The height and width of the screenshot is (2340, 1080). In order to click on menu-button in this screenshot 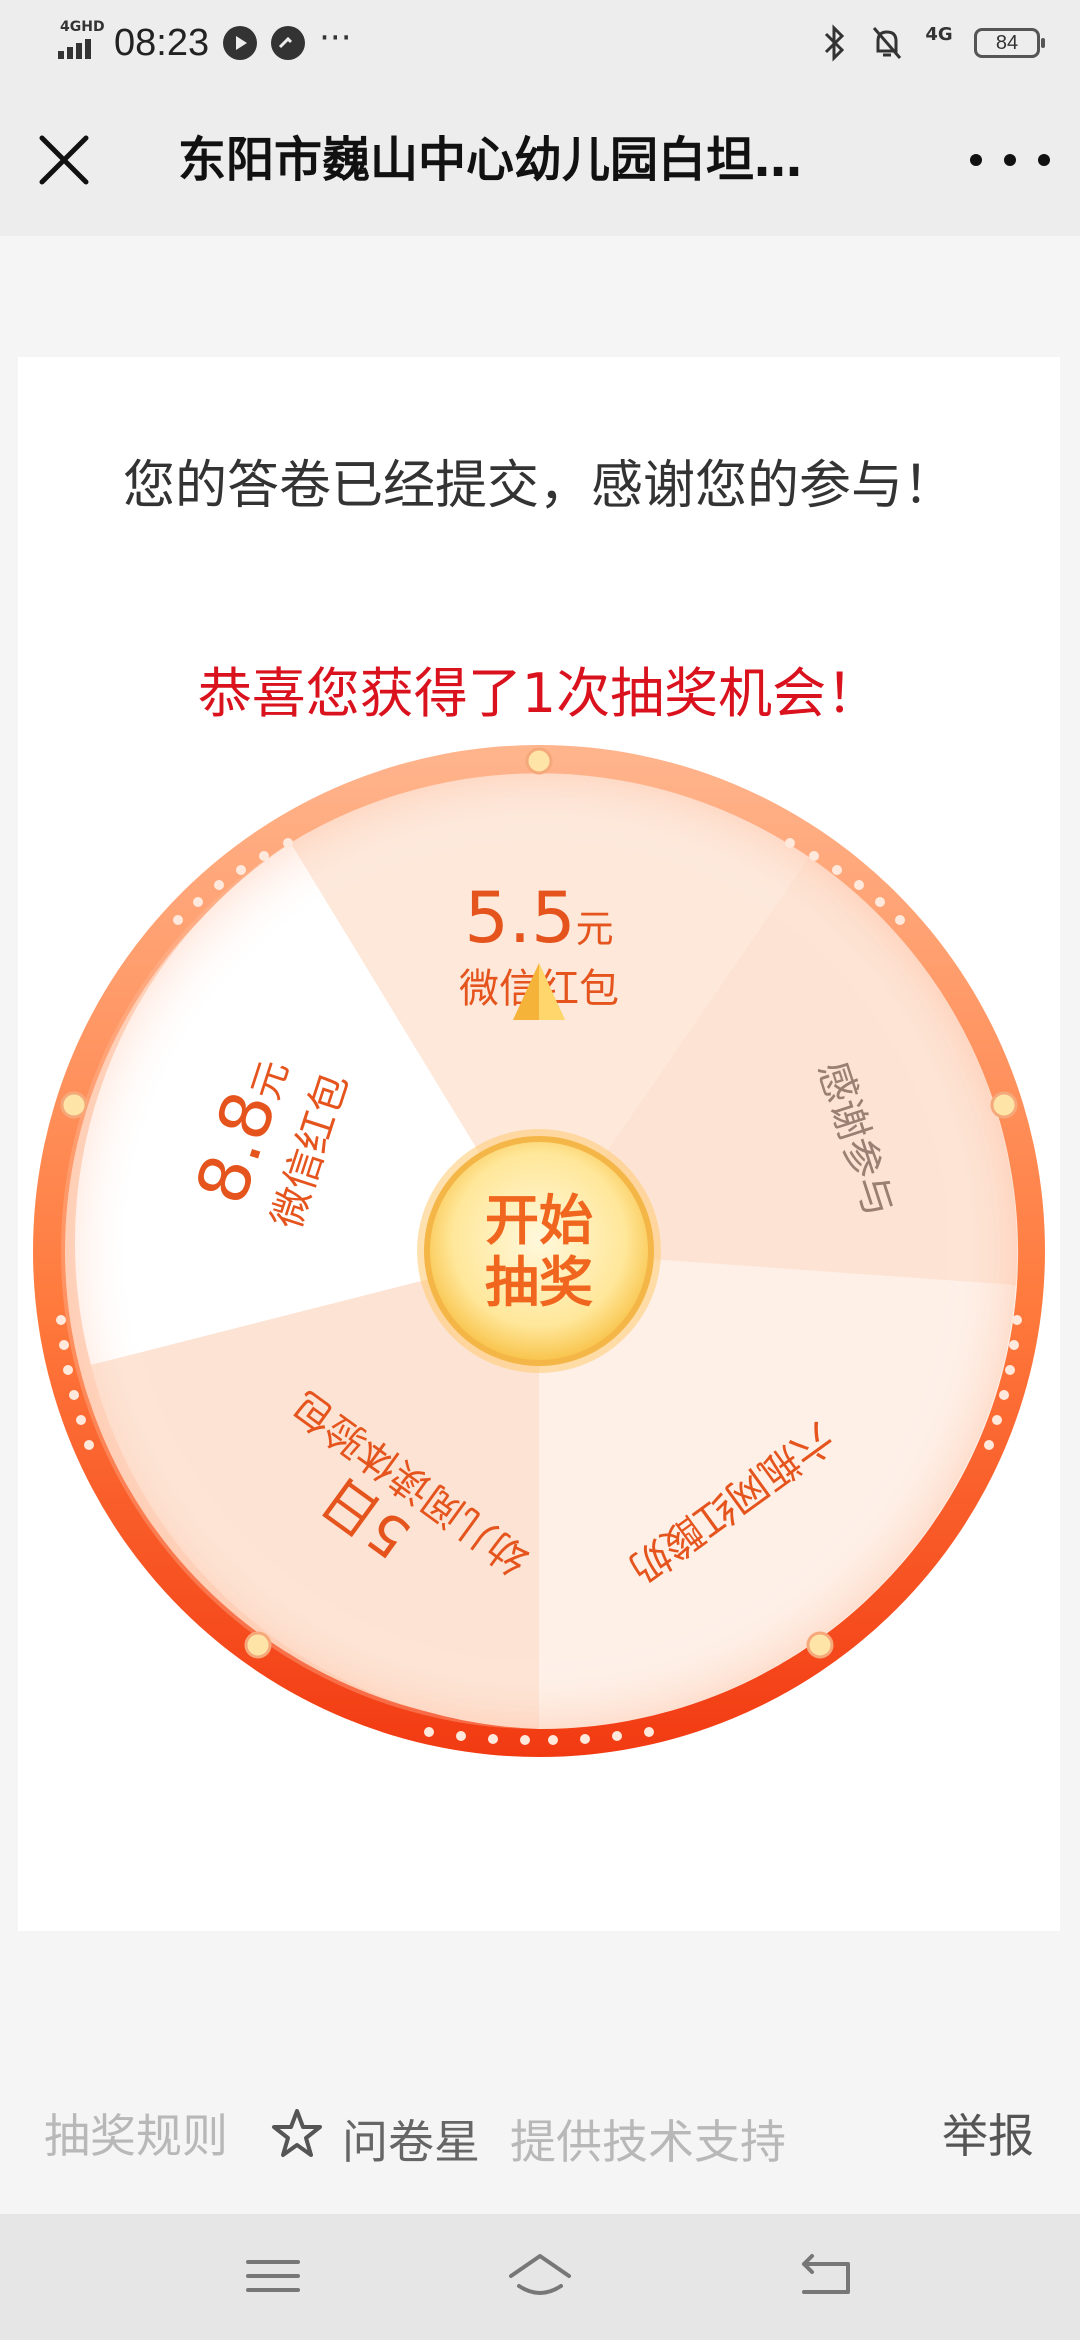, I will do `click(273, 2276)`.